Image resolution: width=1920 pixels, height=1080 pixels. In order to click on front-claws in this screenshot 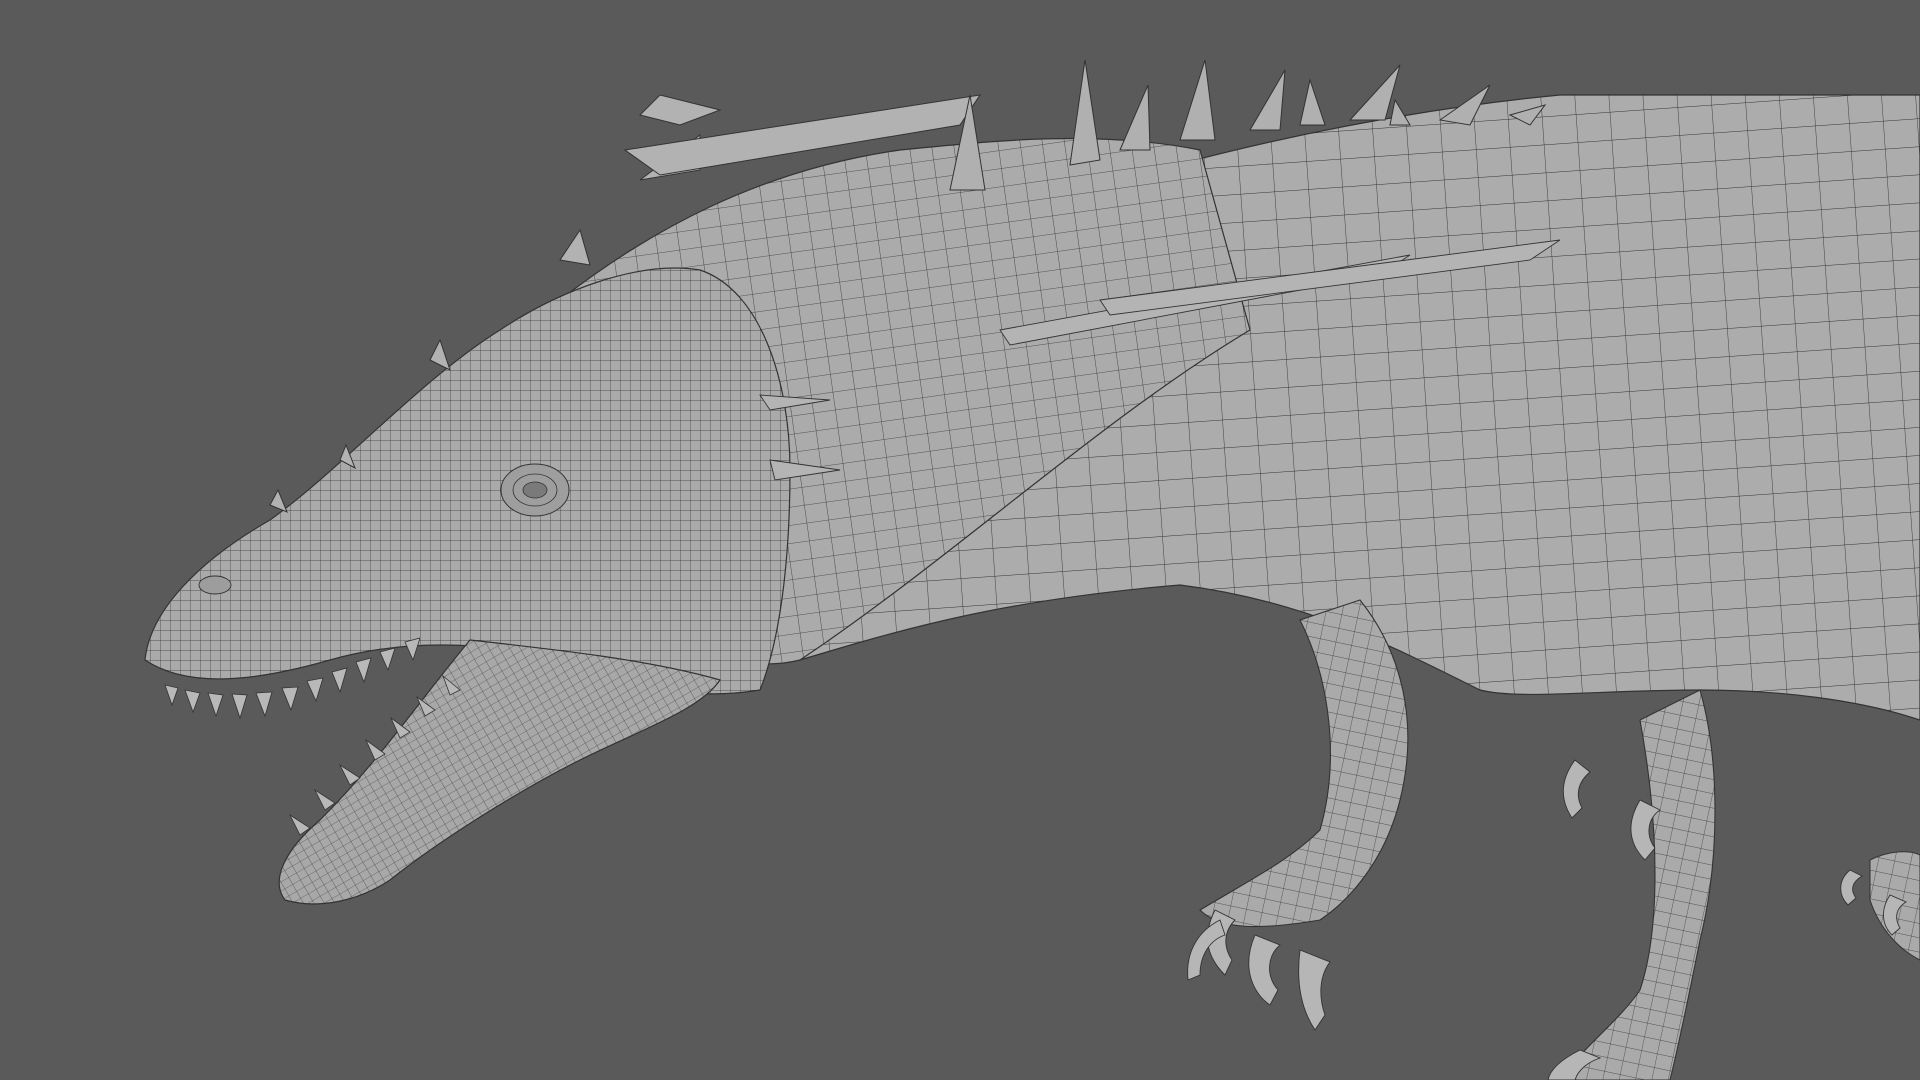, I will do `click(1259, 970)`.